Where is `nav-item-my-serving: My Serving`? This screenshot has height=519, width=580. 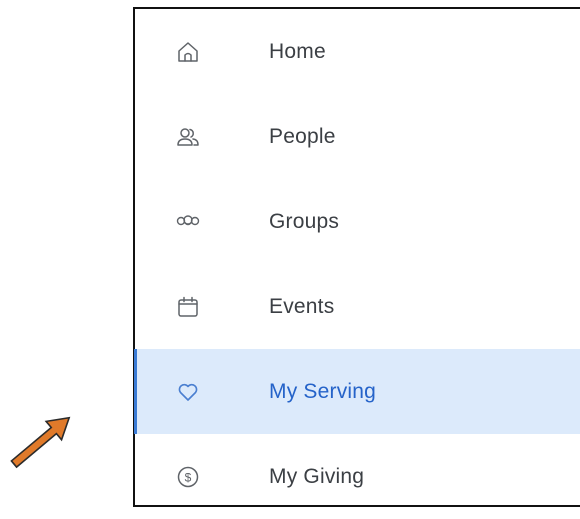 nav-item-my-serving: My Serving is located at coordinates (357, 391).